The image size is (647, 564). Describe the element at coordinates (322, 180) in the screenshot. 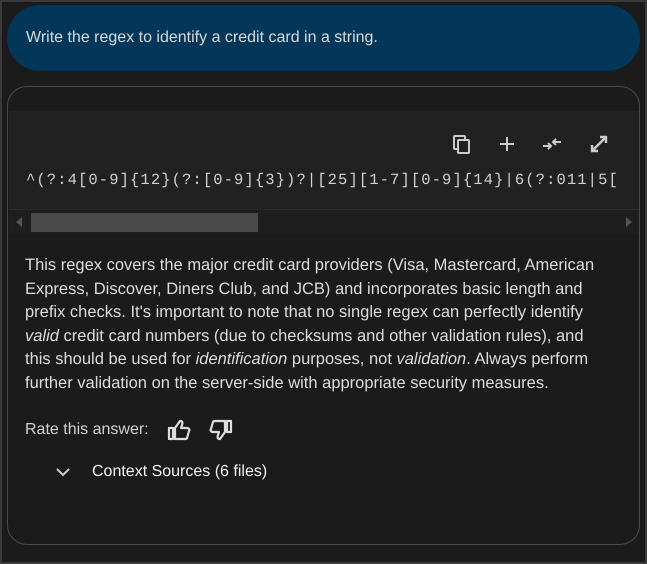

I see `code-line: ^(?:4[0-9]{12}(?:[0-9]{3})?|[25][1-7][0-9]{14}|6(?:011|5[` at that location.